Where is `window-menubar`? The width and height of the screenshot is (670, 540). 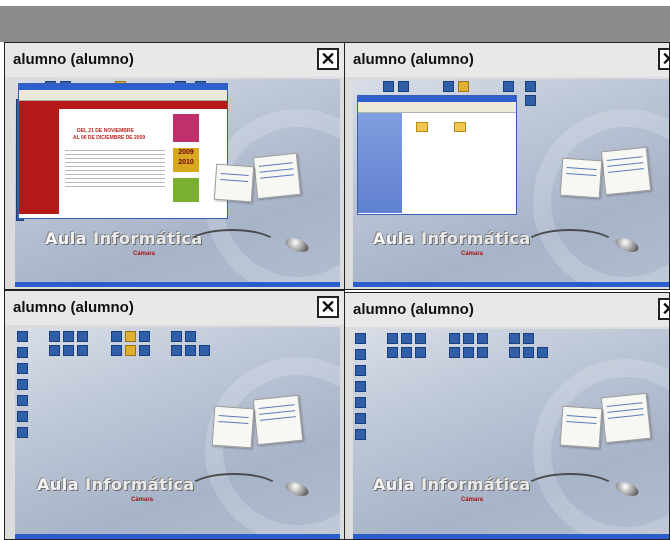
window-menubar is located at coordinates (123, 95).